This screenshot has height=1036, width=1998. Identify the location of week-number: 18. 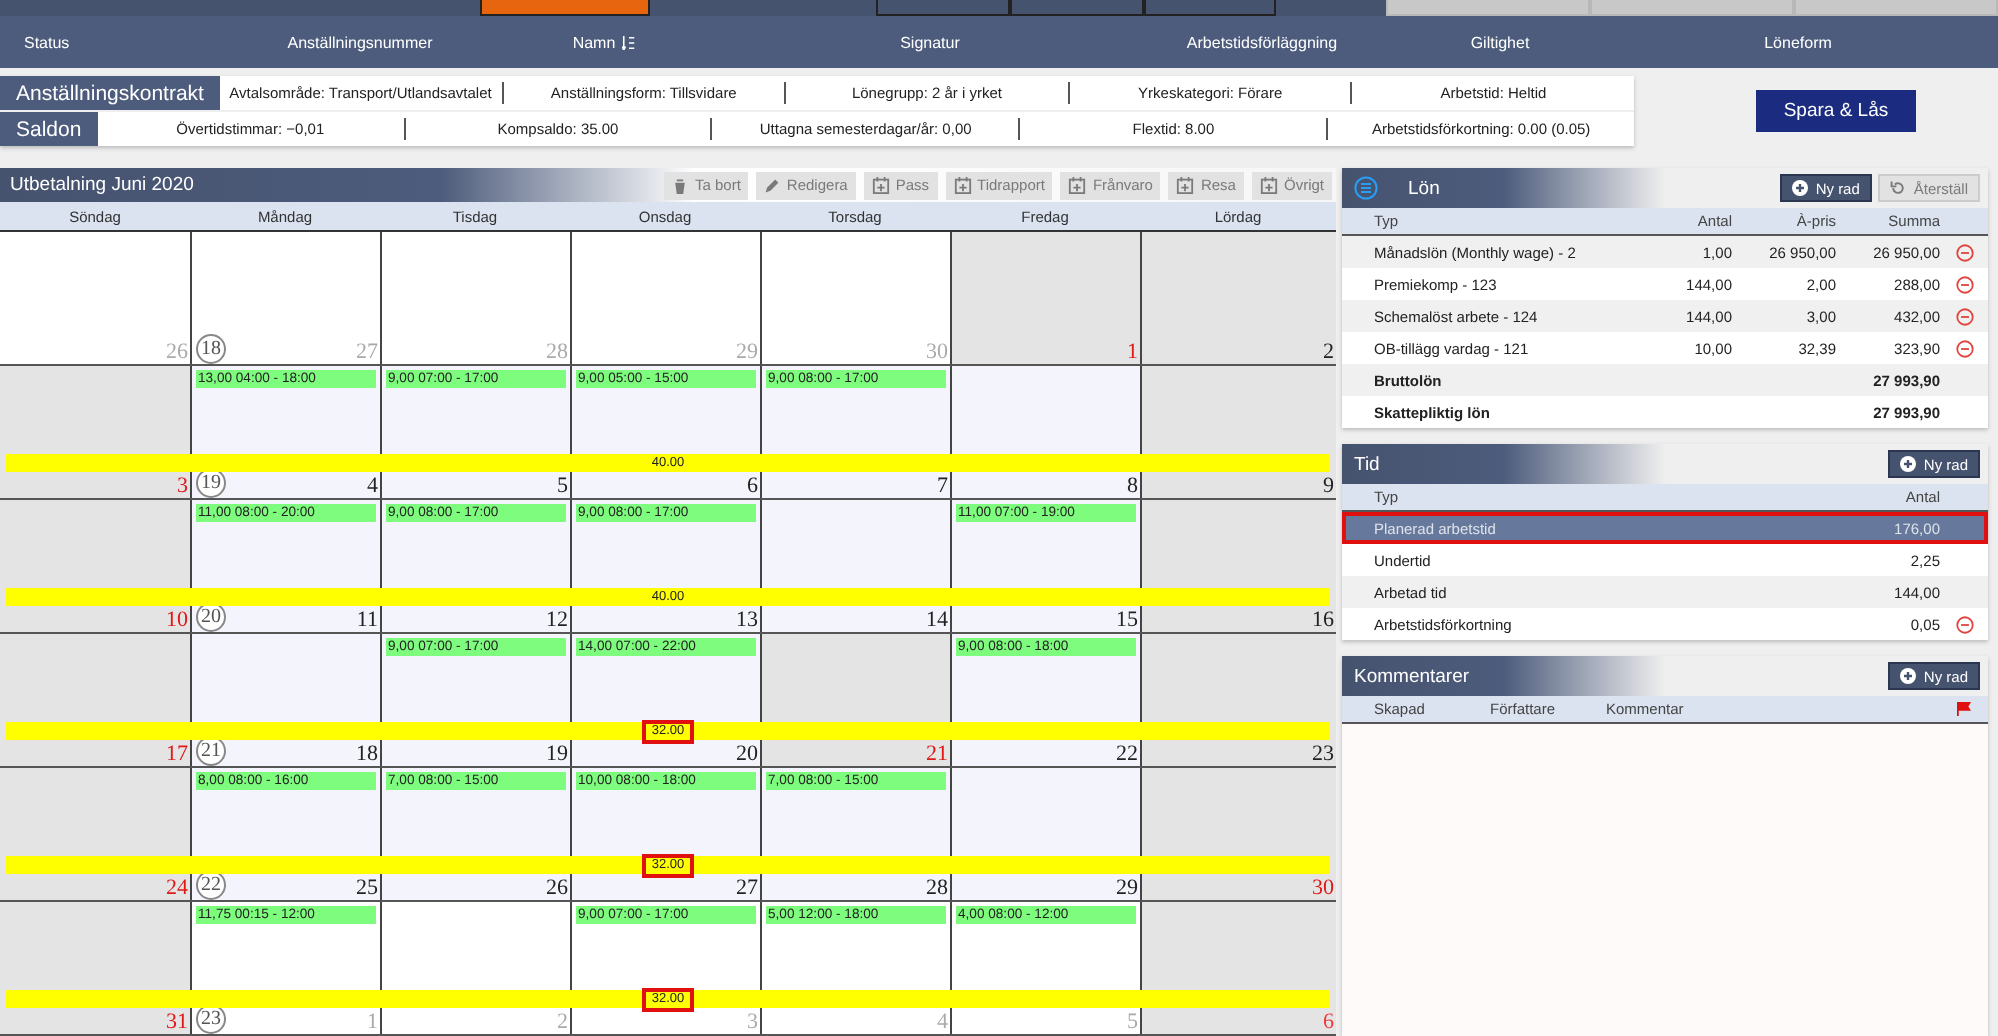
(211, 349).